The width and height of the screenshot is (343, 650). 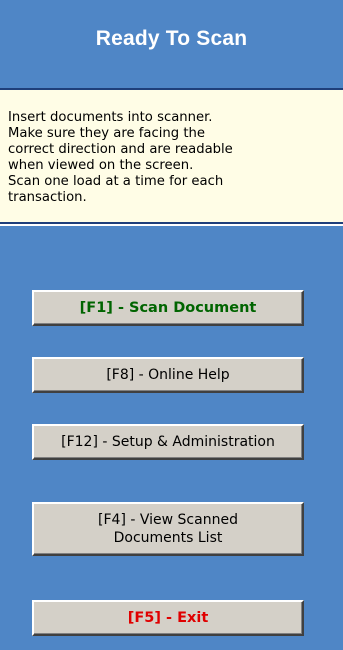 I want to click on header-bar: Ready To Scan, so click(x=171, y=45).